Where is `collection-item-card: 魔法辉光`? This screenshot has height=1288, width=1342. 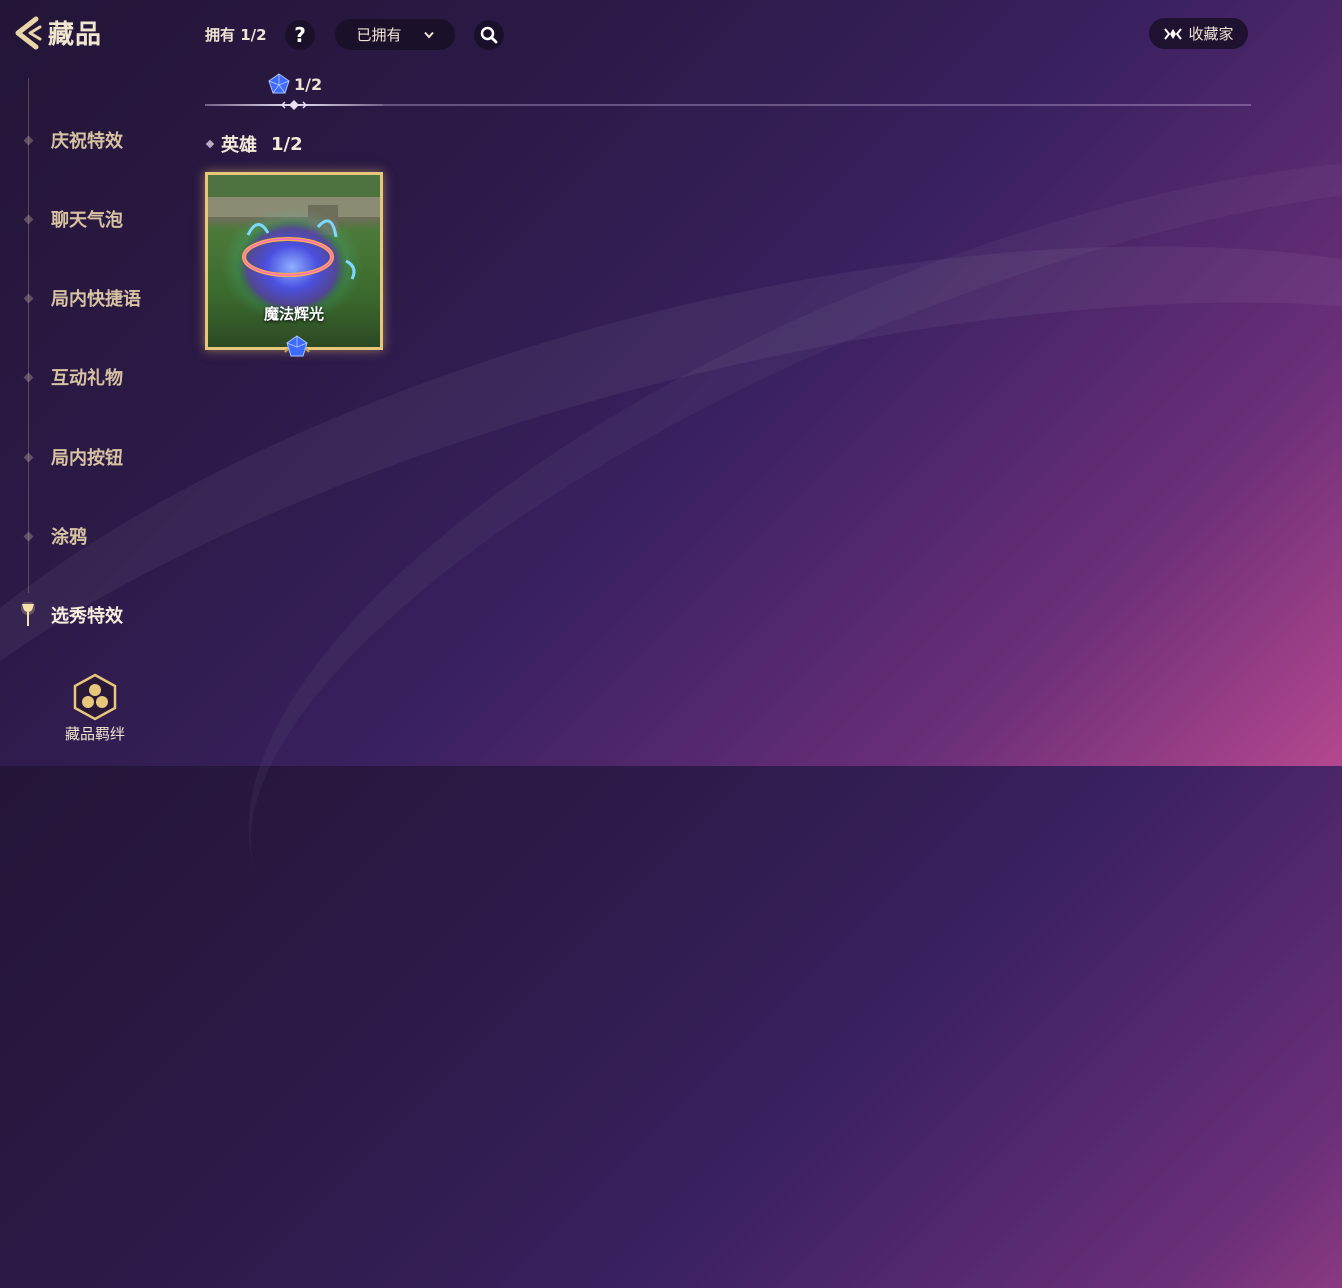
collection-item-card: 魔法辉光 is located at coordinates (294, 264).